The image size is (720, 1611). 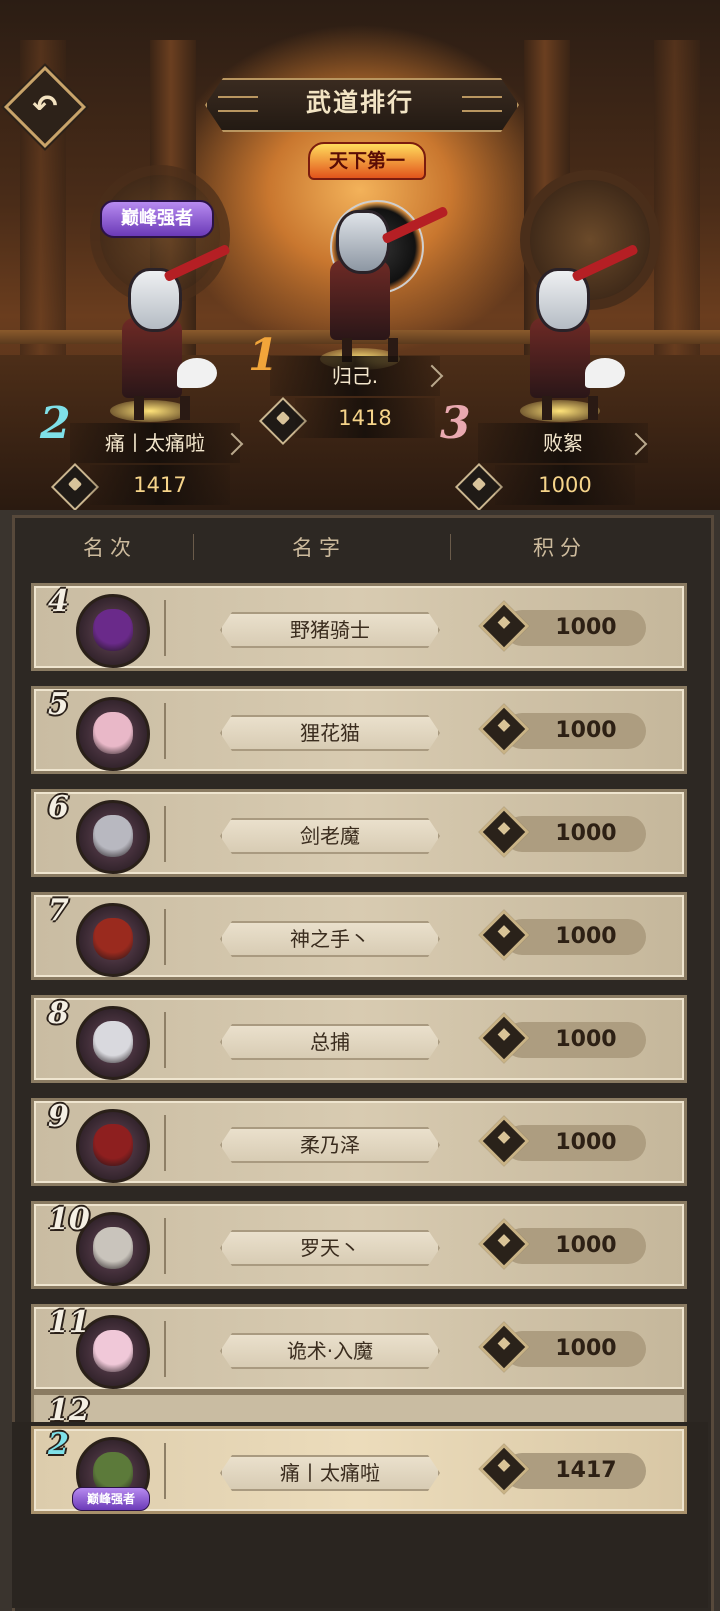 What do you see at coordinates (58, 704) in the screenshot?
I see `row-rank: 5` at bounding box center [58, 704].